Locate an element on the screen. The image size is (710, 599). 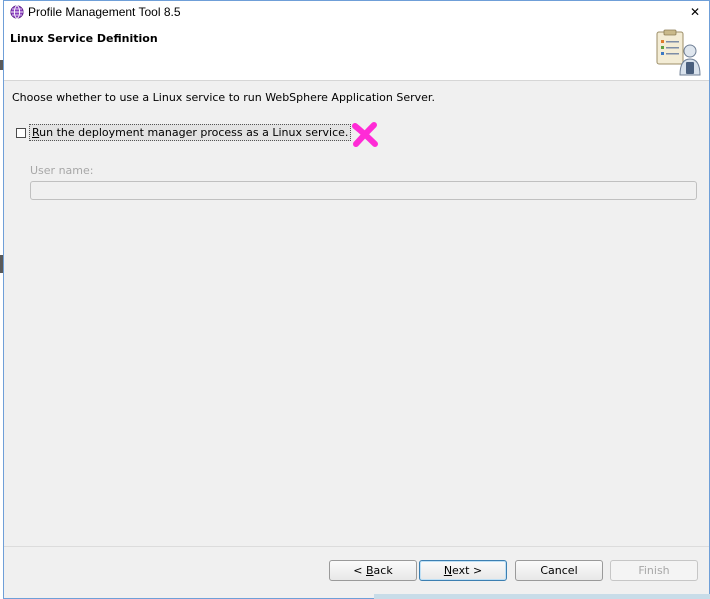
globe-icon is located at coordinates (17, 12).